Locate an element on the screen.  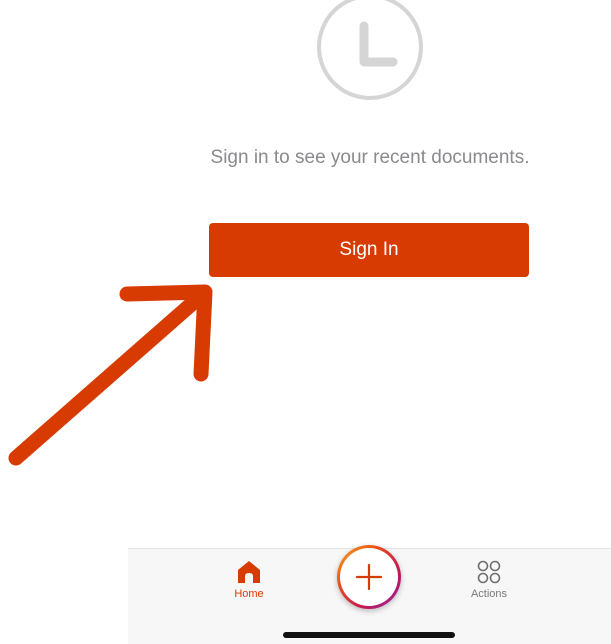
tab-actions-label: Actions is located at coordinates (489, 594).